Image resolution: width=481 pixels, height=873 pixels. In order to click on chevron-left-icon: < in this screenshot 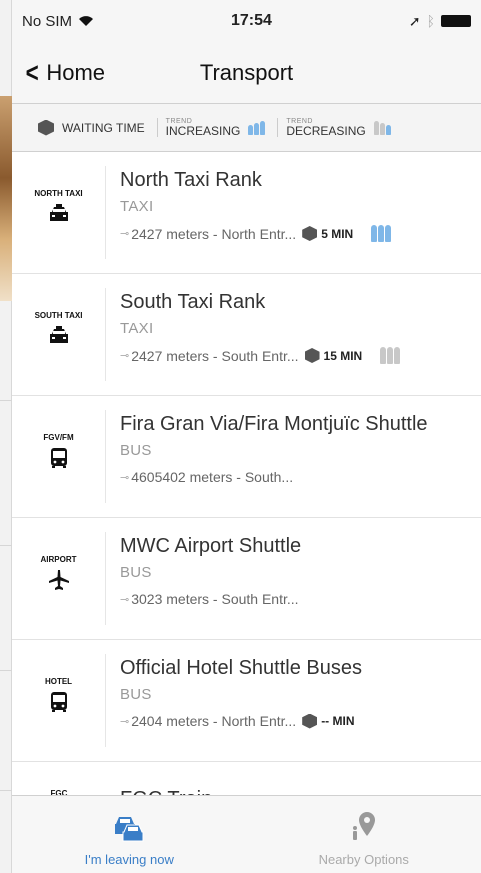, I will do `click(32, 72)`.